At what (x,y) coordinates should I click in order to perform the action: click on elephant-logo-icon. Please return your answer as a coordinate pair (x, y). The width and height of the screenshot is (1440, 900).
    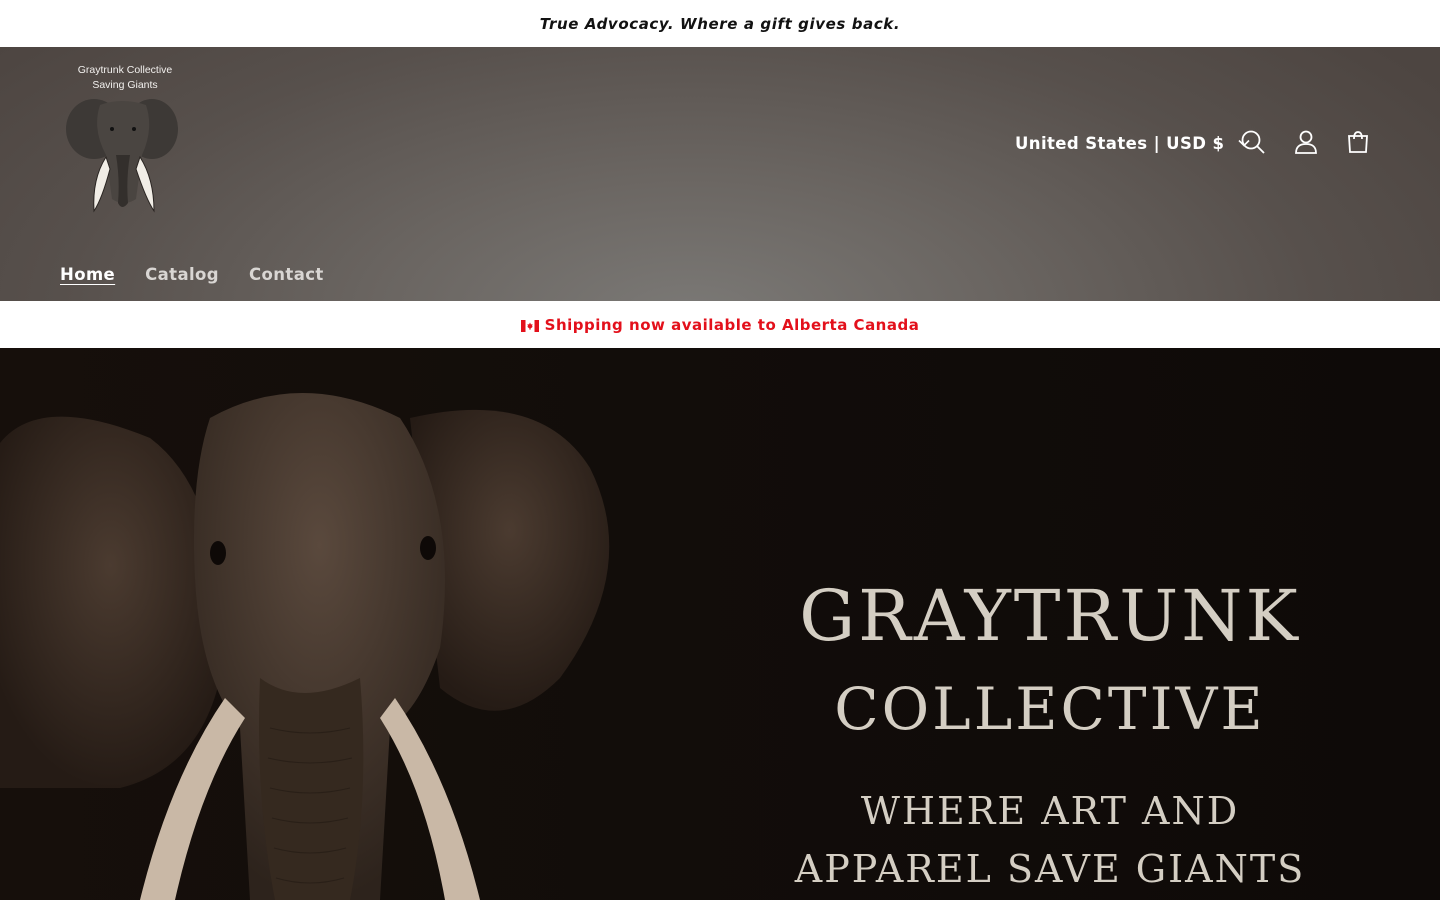
    Looking at the image, I should click on (122, 156).